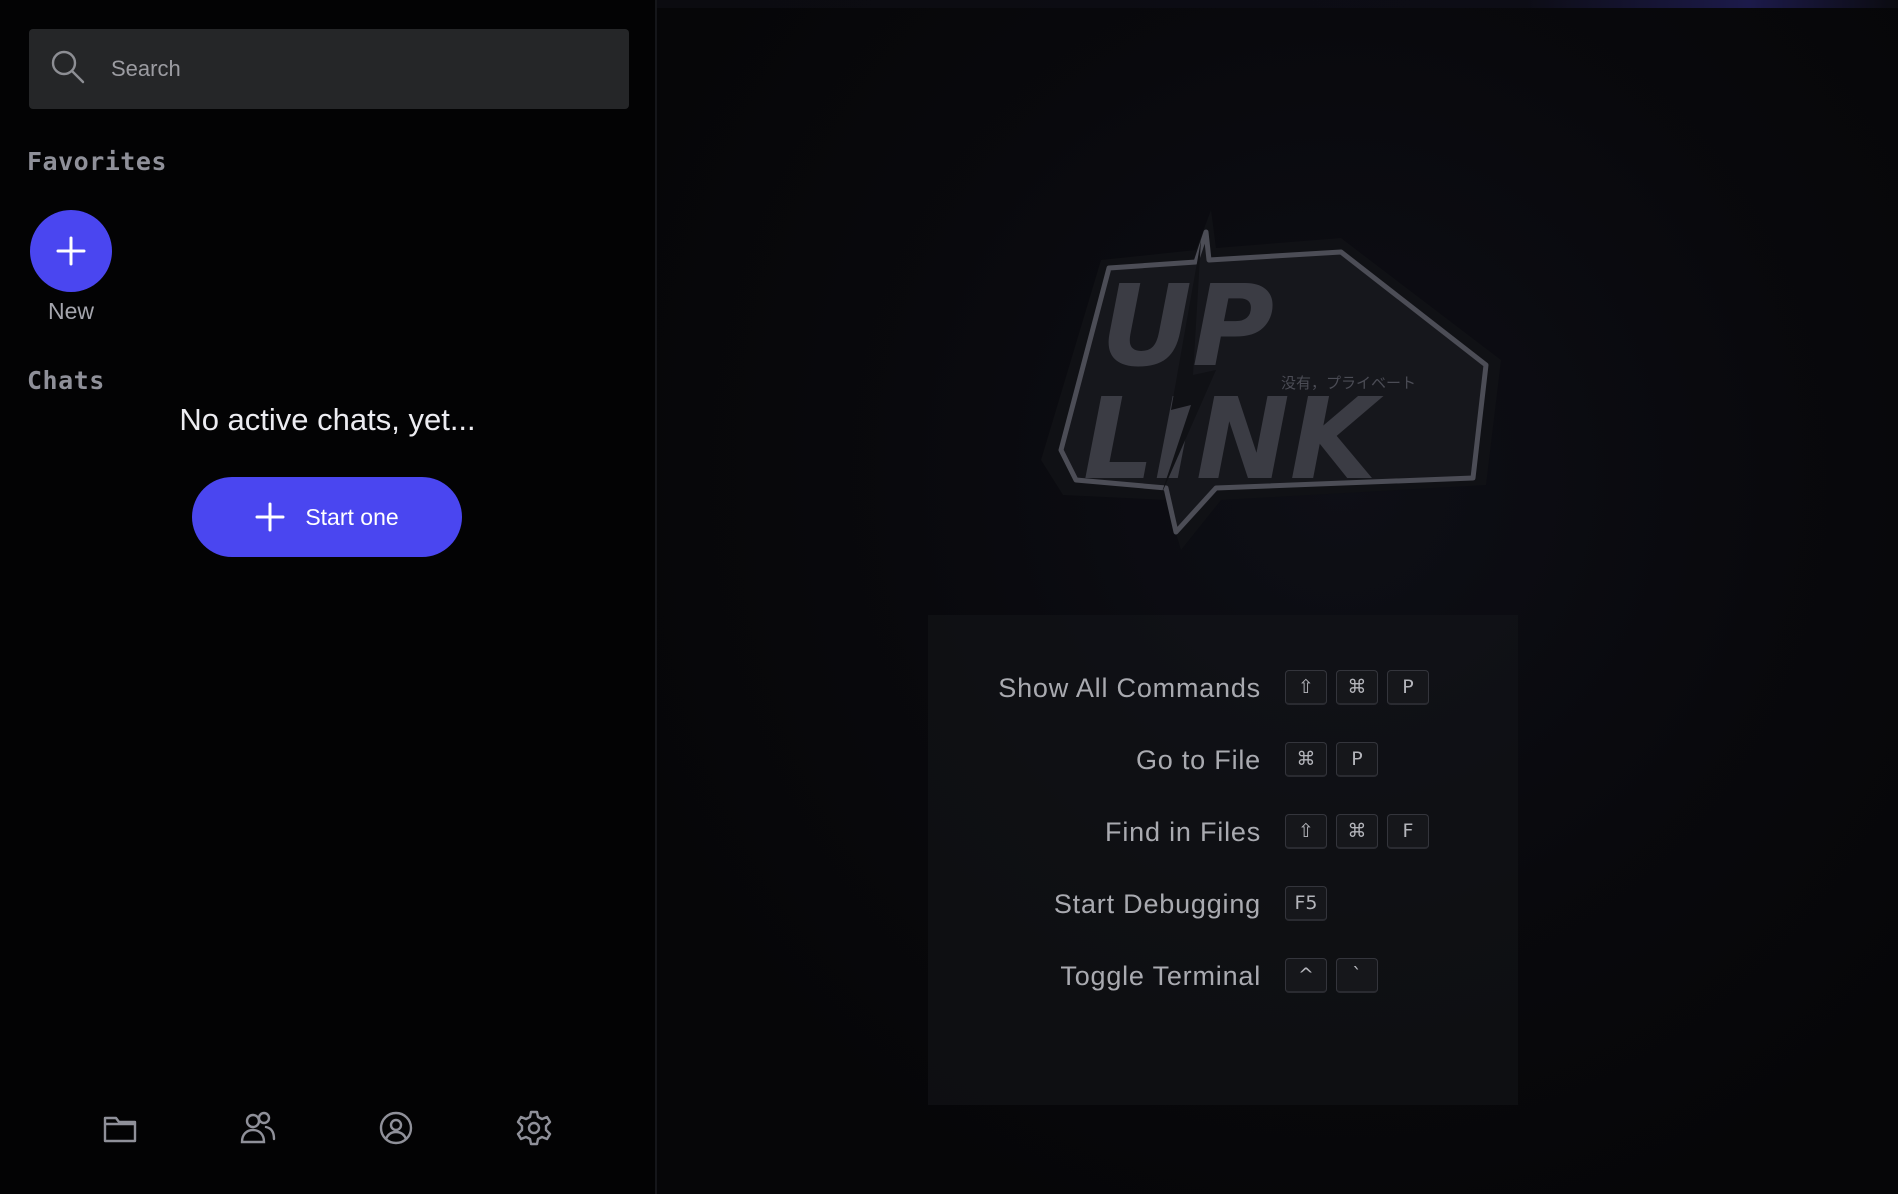 Image resolution: width=1898 pixels, height=1194 pixels. Describe the element at coordinates (1331, 759) in the screenshot. I see `shortcut-keys: ⌘ P` at that location.